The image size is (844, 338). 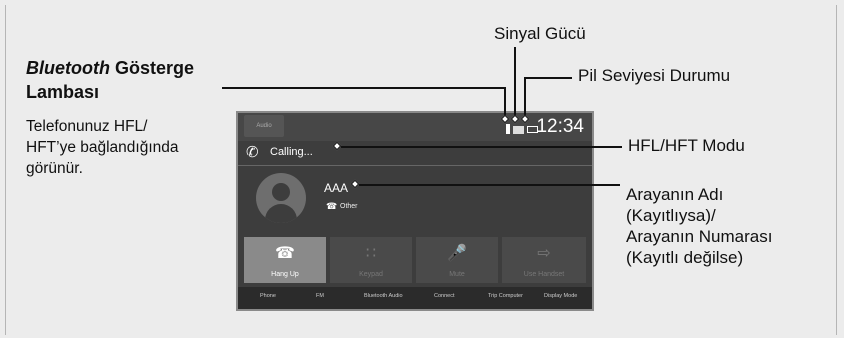 What do you see at coordinates (264, 126) in the screenshot?
I see `audio-button: Audio` at bounding box center [264, 126].